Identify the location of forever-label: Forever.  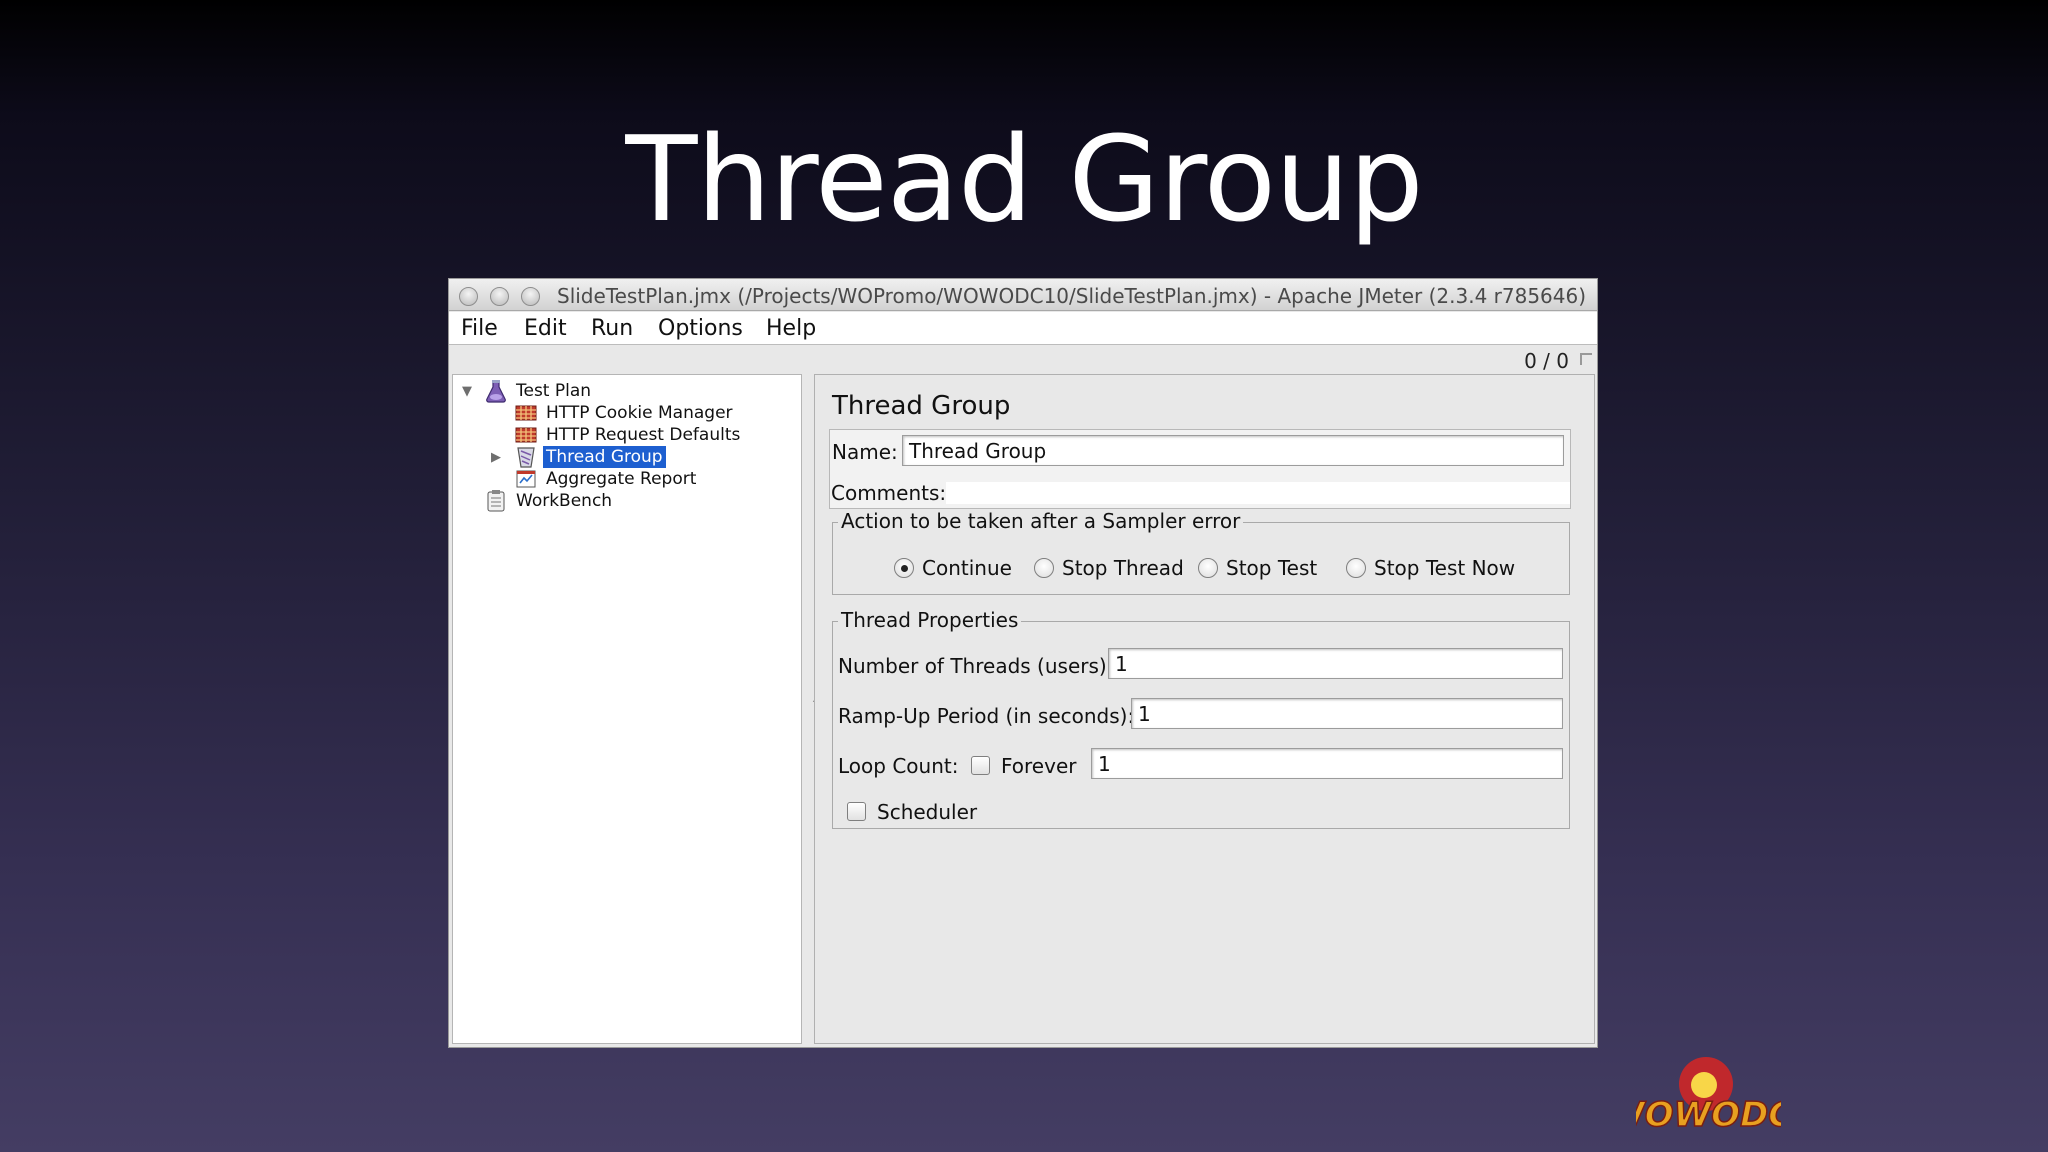
(1039, 766).